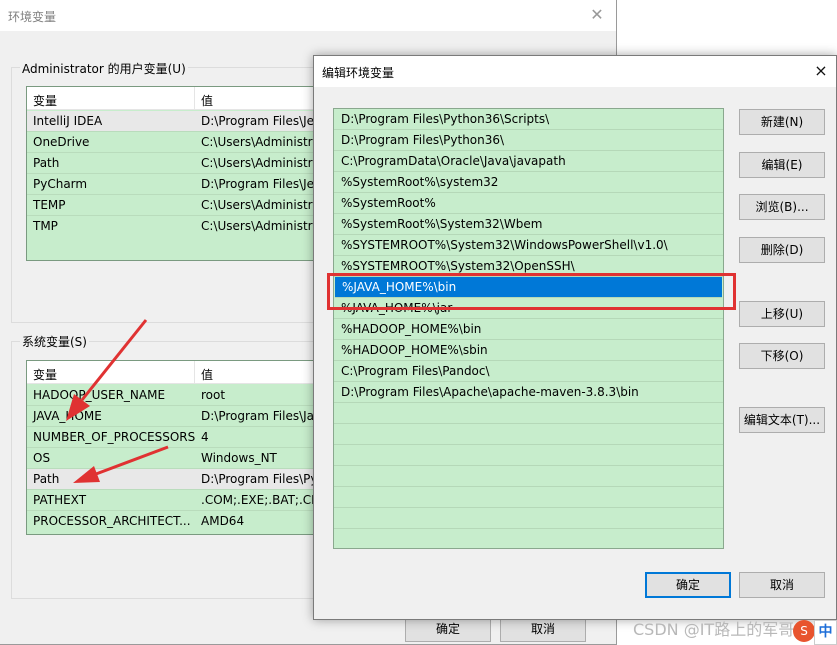 This screenshot has height=645, width=837. I want to click on bg-close-icon: ✕, so click(597, 15).